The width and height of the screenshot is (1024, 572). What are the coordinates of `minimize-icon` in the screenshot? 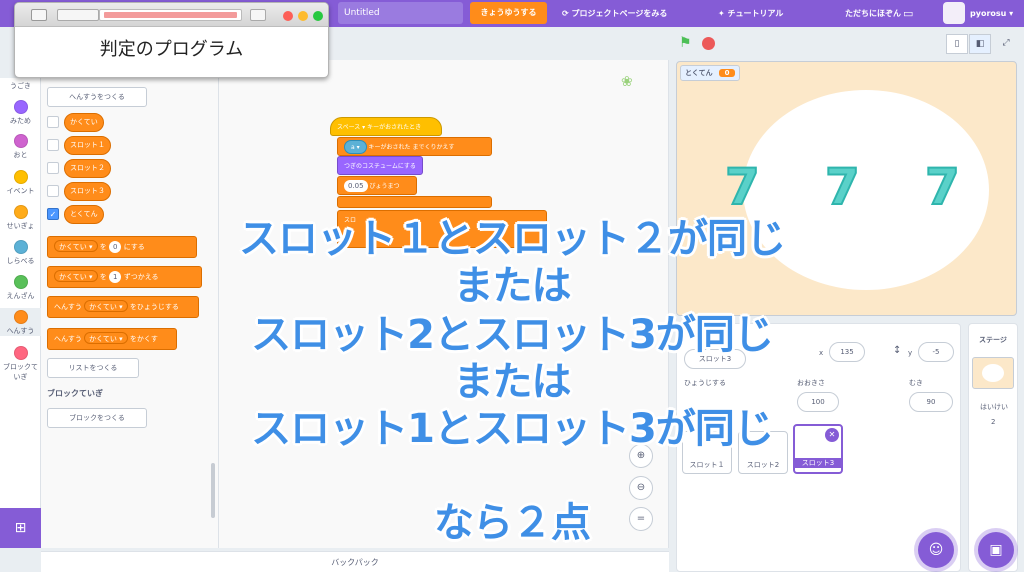 It's located at (303, 16).